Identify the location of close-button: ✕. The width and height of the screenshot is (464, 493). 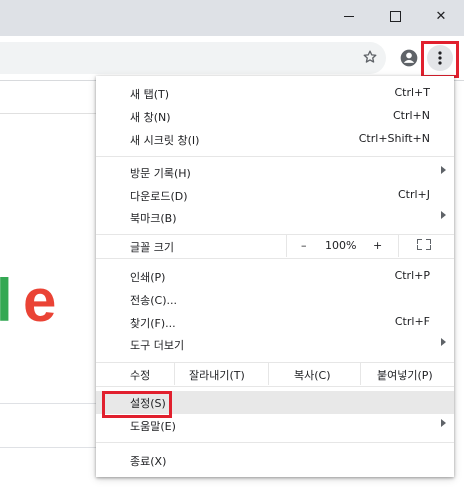
(441, 16).